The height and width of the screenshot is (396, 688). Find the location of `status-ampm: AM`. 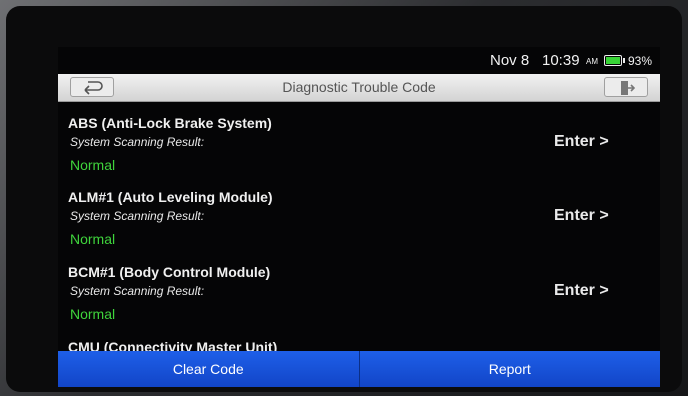

status-ampm: AM is located at coordinates (592, 61).